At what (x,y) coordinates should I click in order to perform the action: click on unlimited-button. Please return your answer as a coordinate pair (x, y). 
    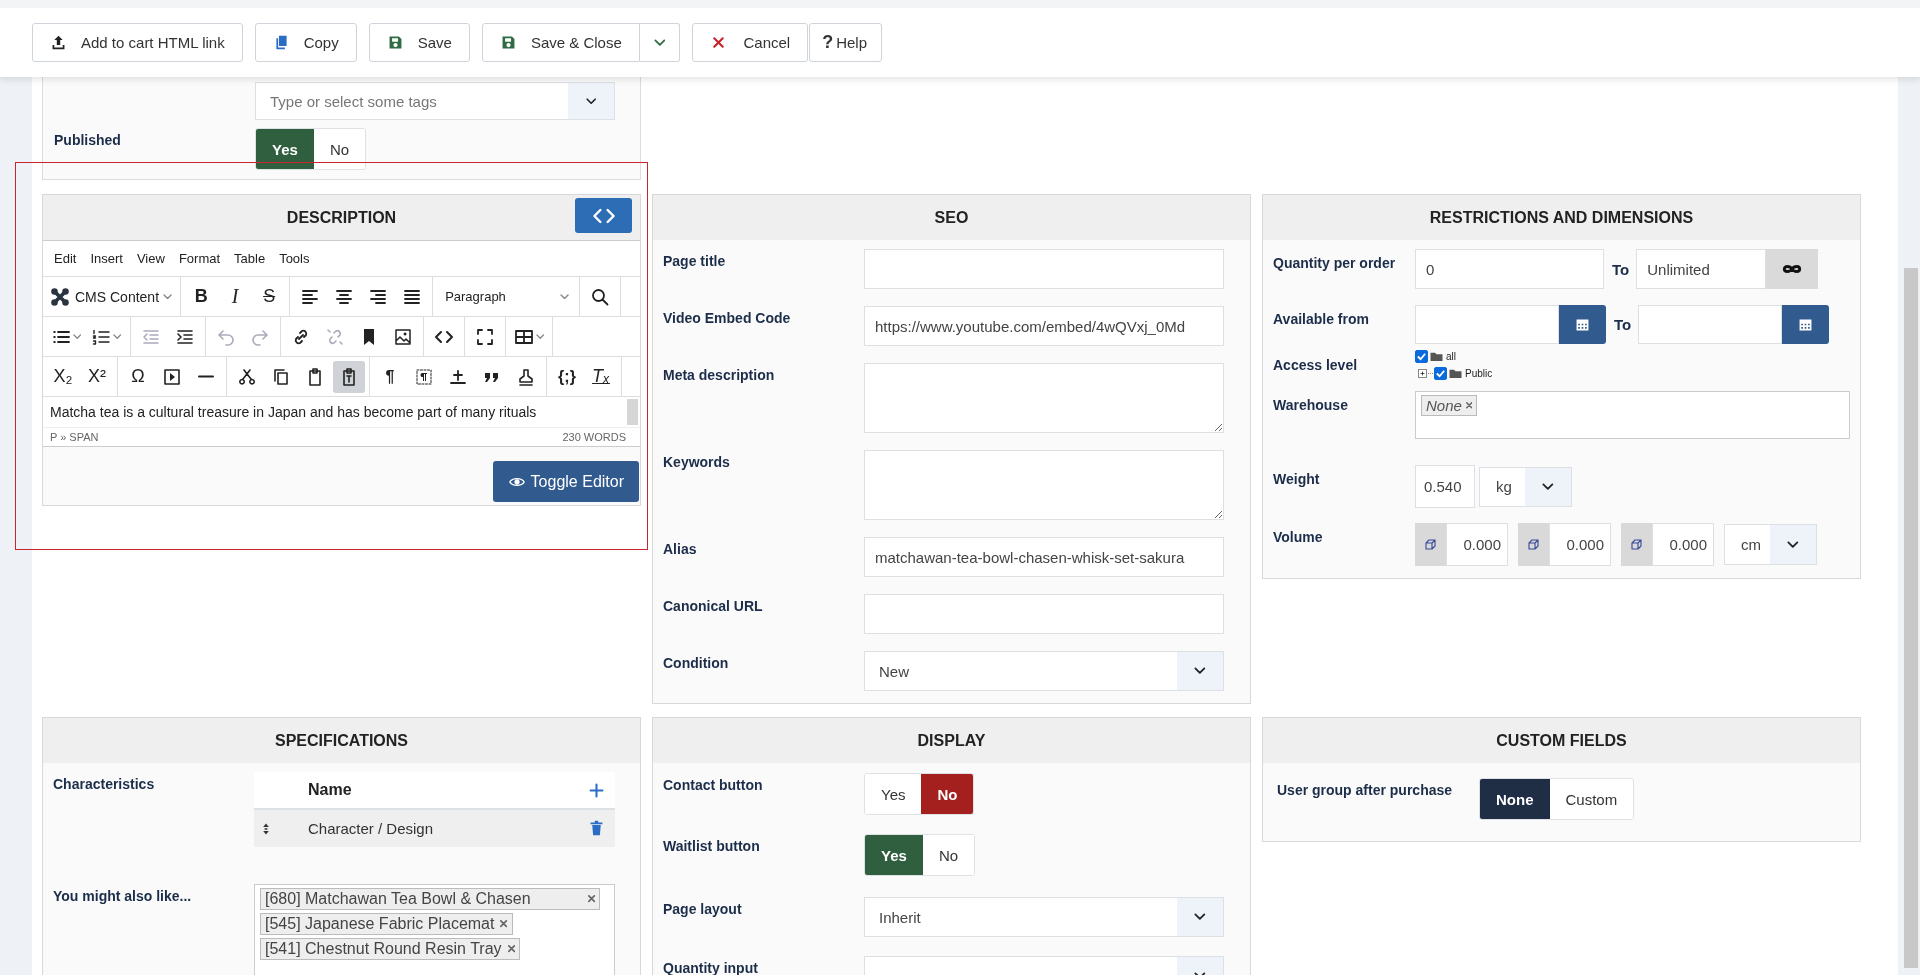
    Looking at the image, I should click on (1792, 269).